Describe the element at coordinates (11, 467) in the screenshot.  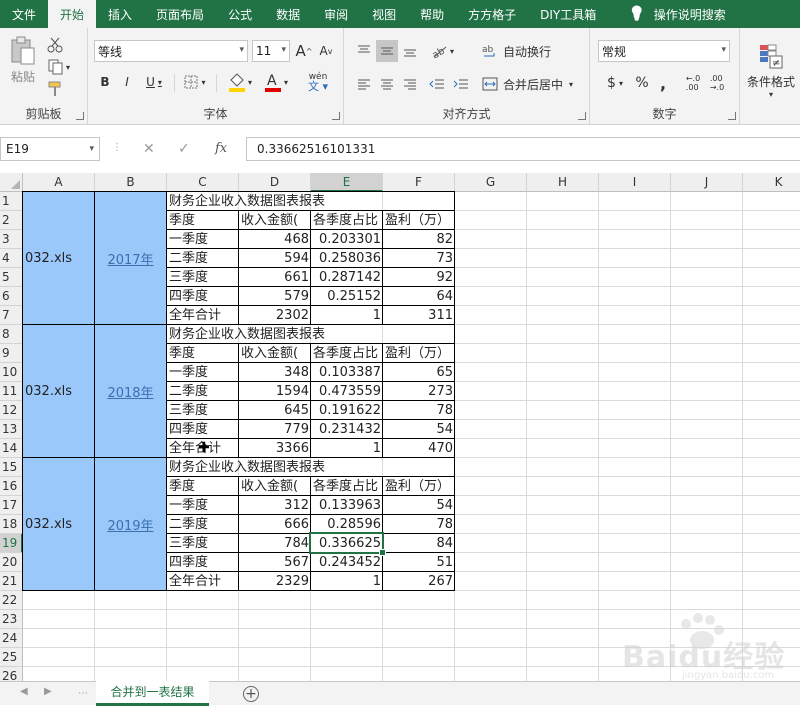
I see `row-header-15: 15` at that location.